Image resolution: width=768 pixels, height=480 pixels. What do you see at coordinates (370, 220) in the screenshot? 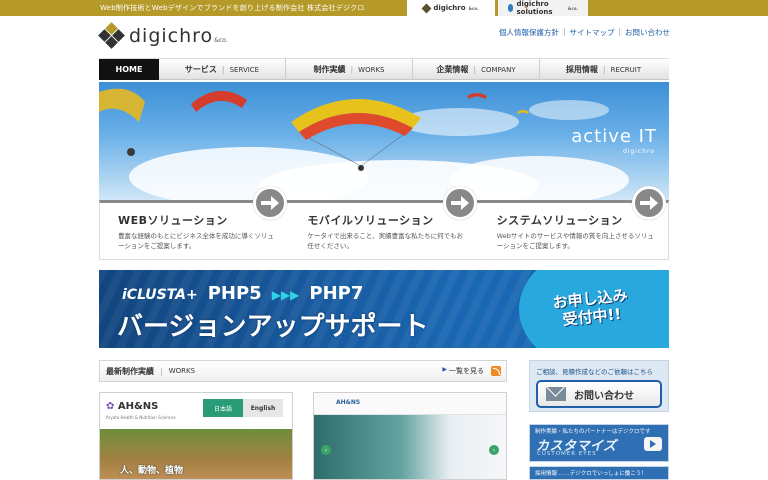
I see `solution-title: モバイルソリューション` at bounding box center [370, 220].